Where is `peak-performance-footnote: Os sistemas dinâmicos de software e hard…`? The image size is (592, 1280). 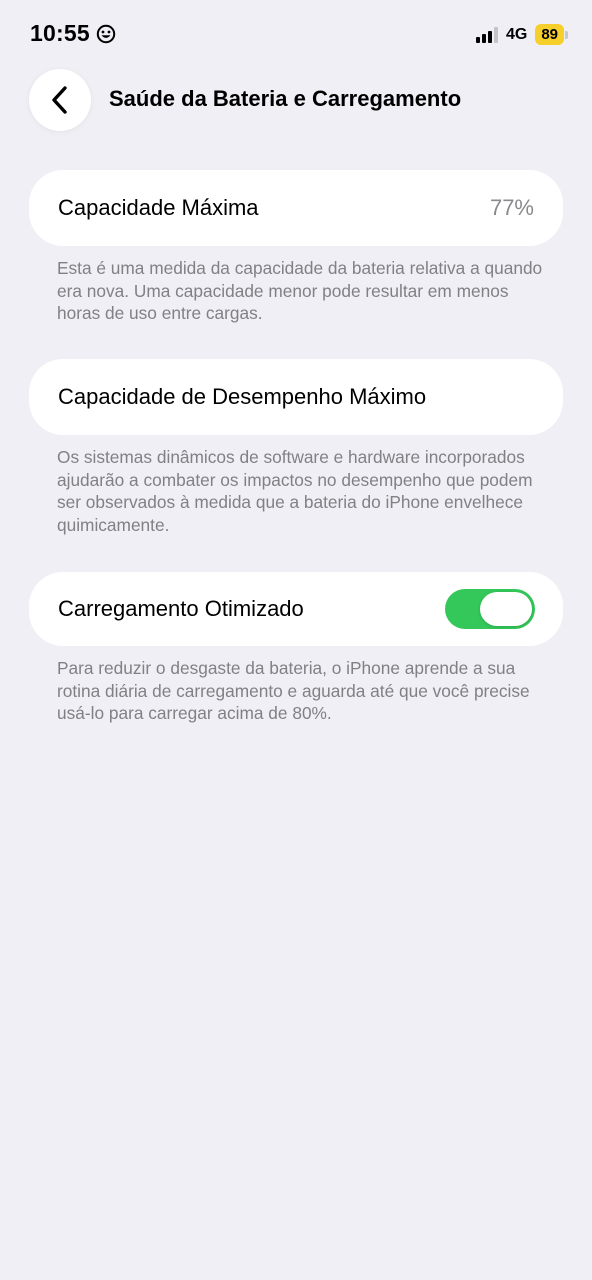 peak-performance-footnote: Os sistemas dinâmicos de software e hard… is located at coordinates (295, 491).